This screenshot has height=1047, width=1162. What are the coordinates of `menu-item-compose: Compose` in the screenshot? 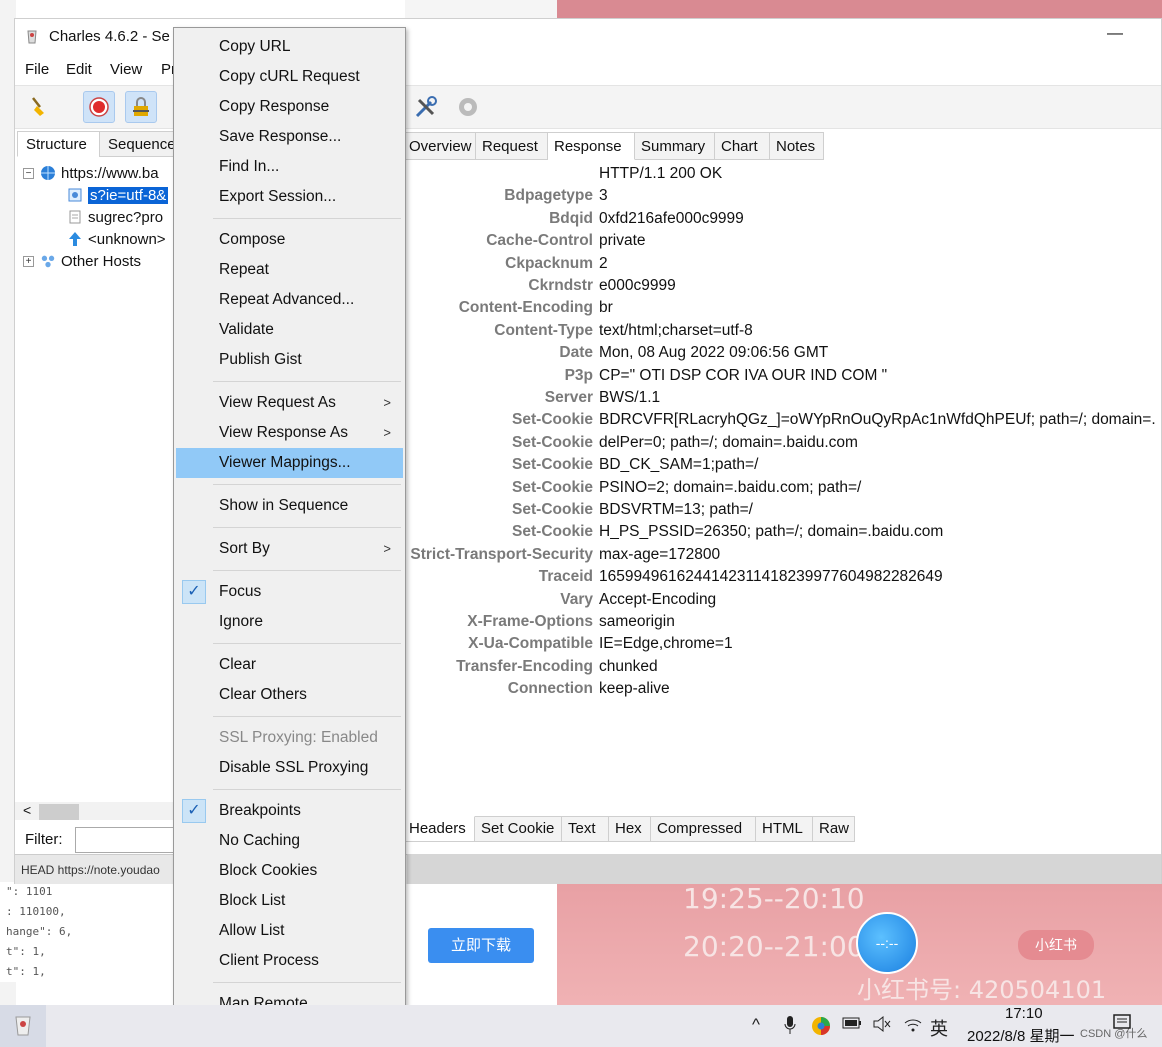 It's located at (289, 240).